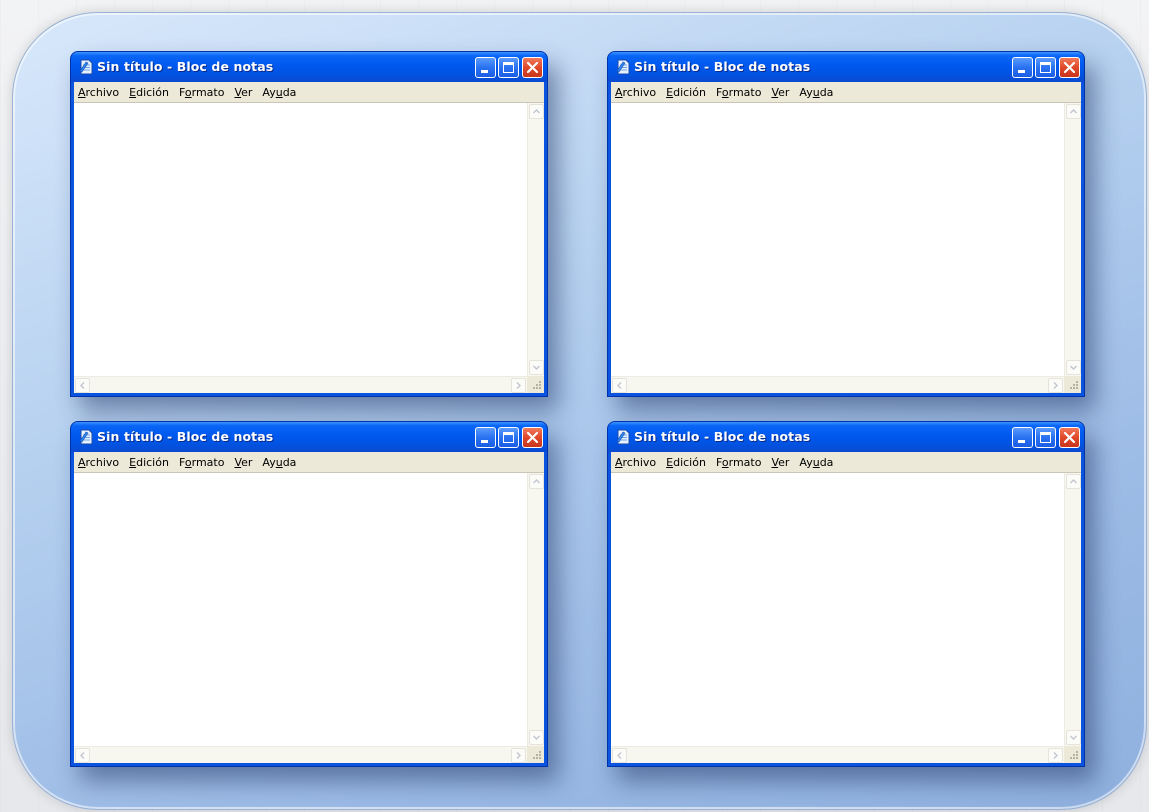  I want to click on chevron-left-icon, so click(619, 755).